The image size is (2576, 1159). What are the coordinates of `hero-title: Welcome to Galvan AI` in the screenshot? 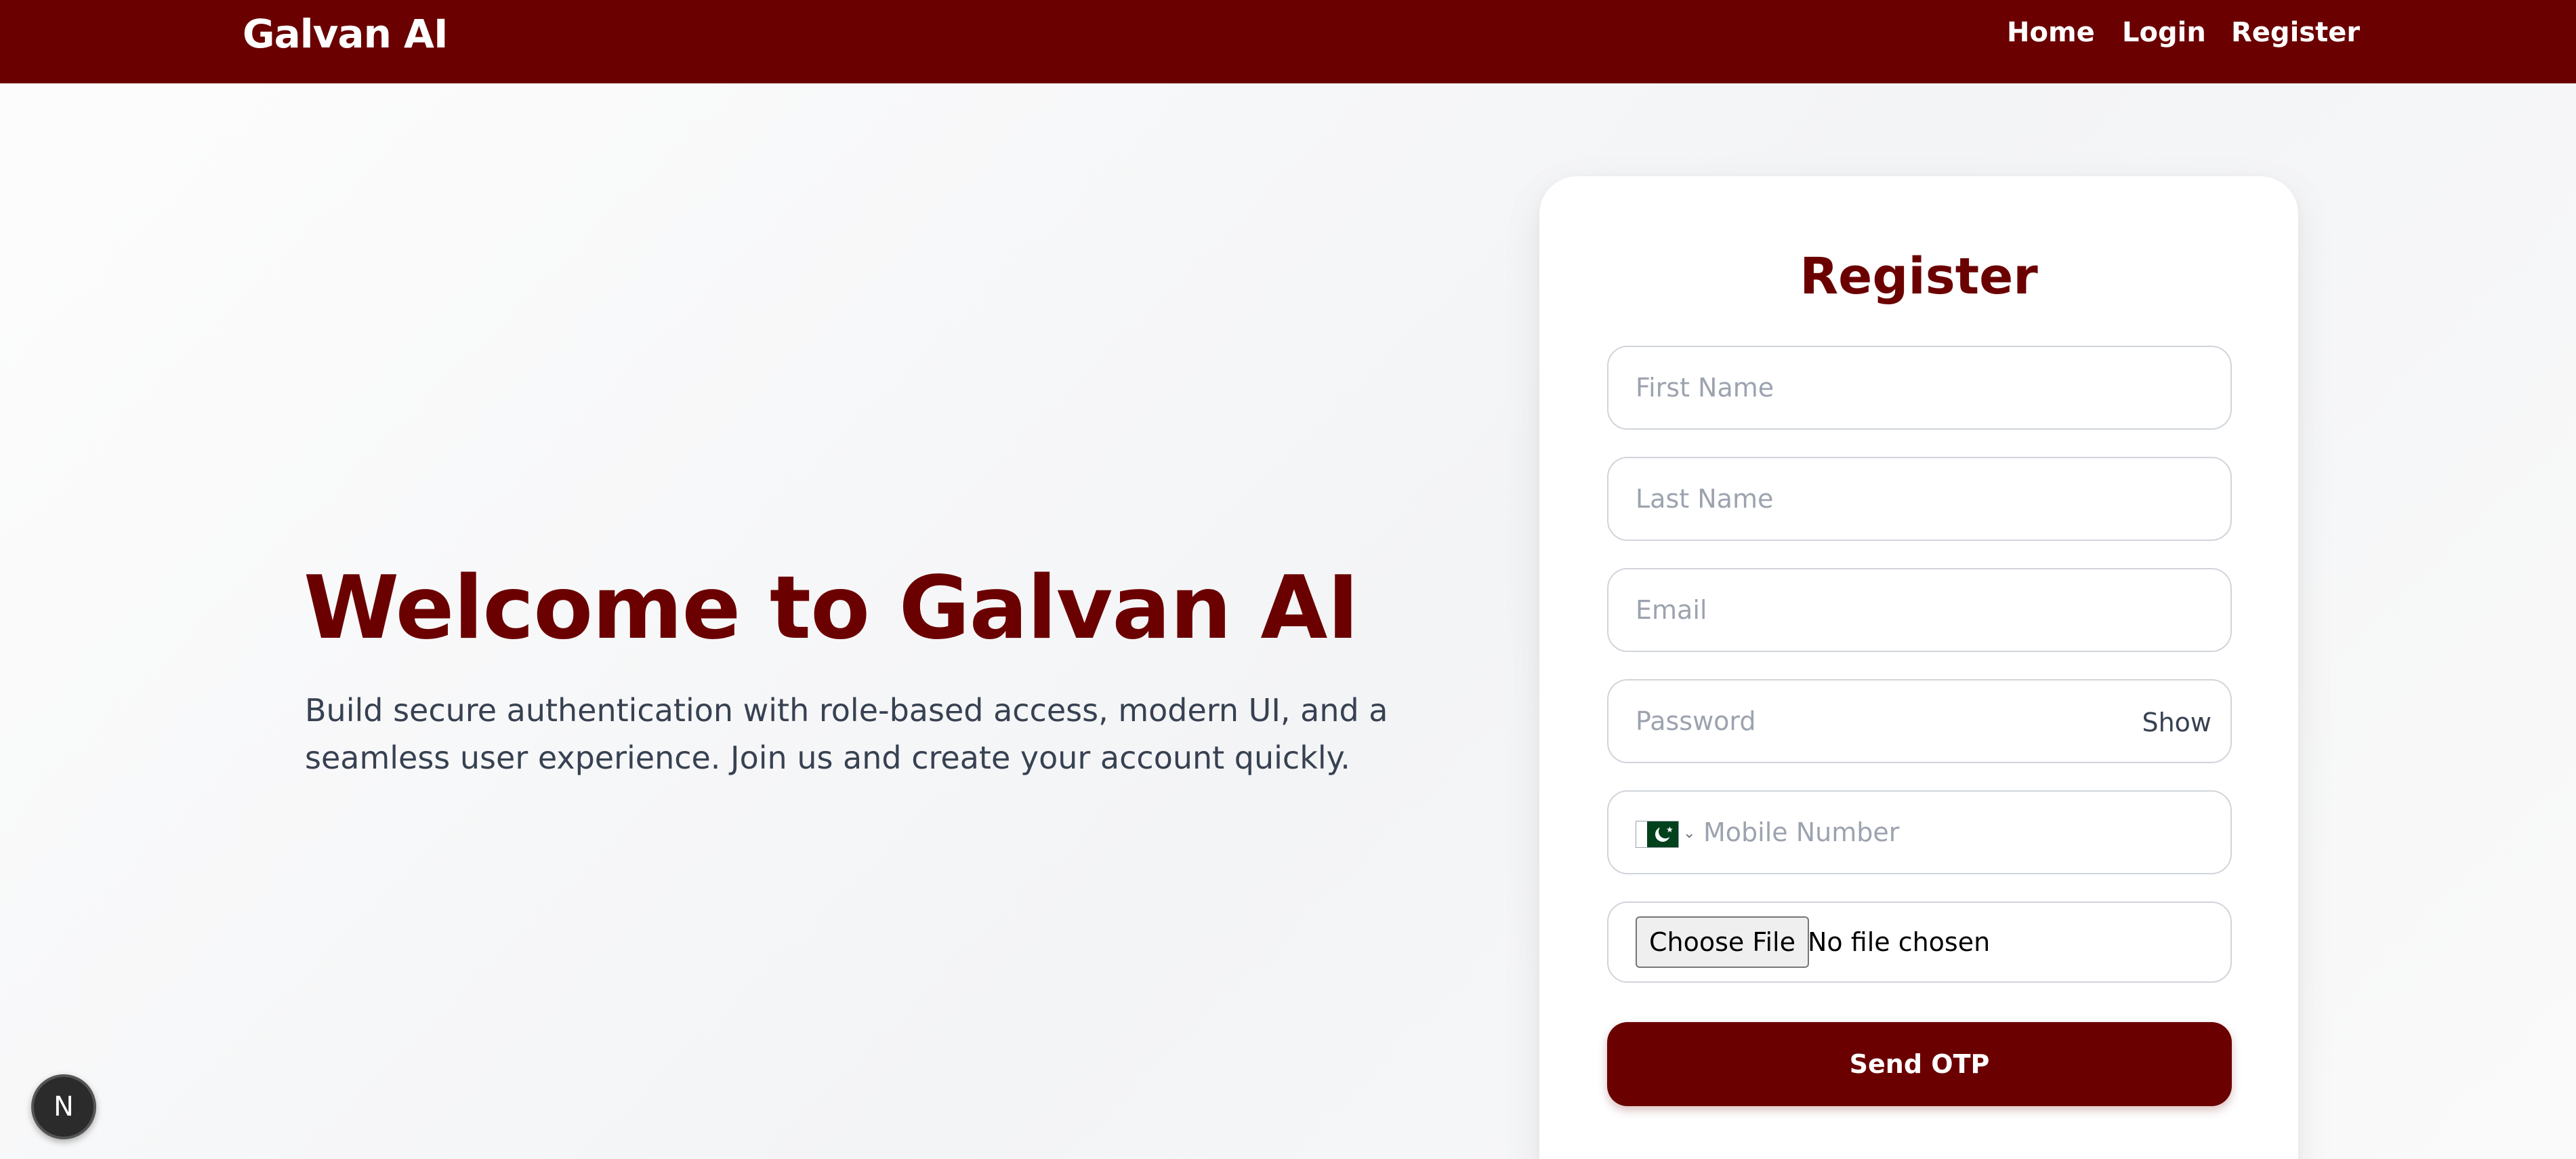 It's located at (831, 608).